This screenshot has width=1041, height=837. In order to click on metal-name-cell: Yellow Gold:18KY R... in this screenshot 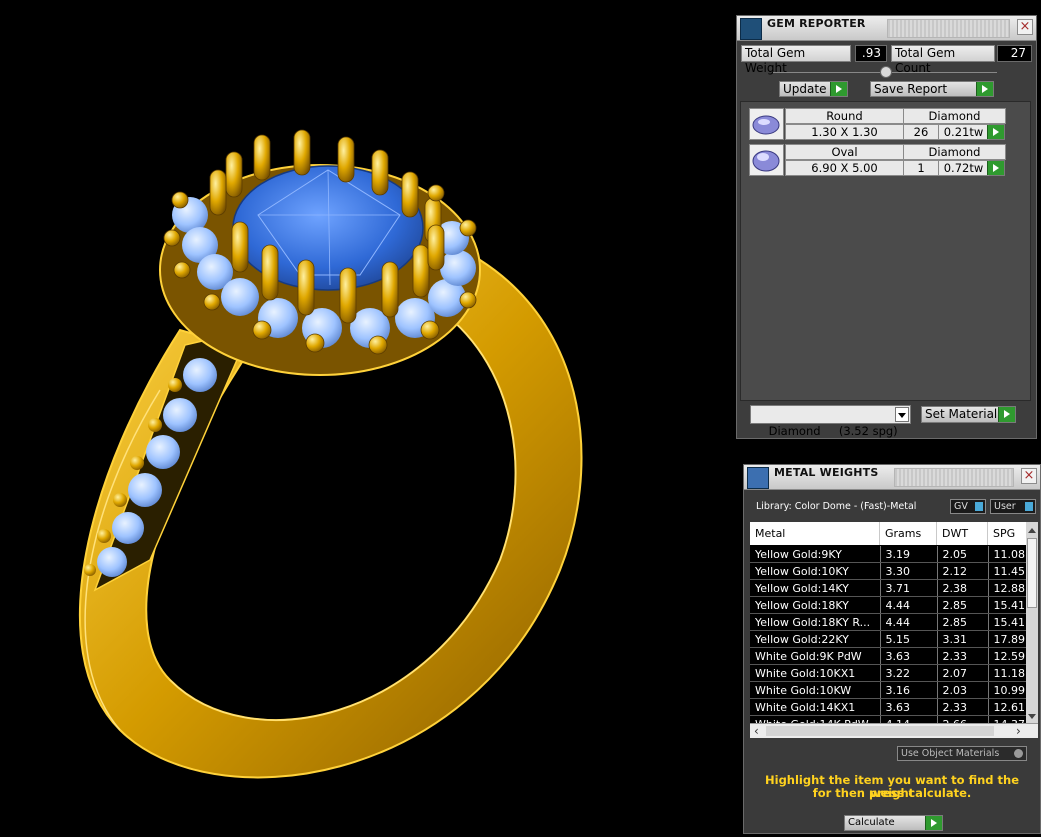, I will do `click(815, 622)`.